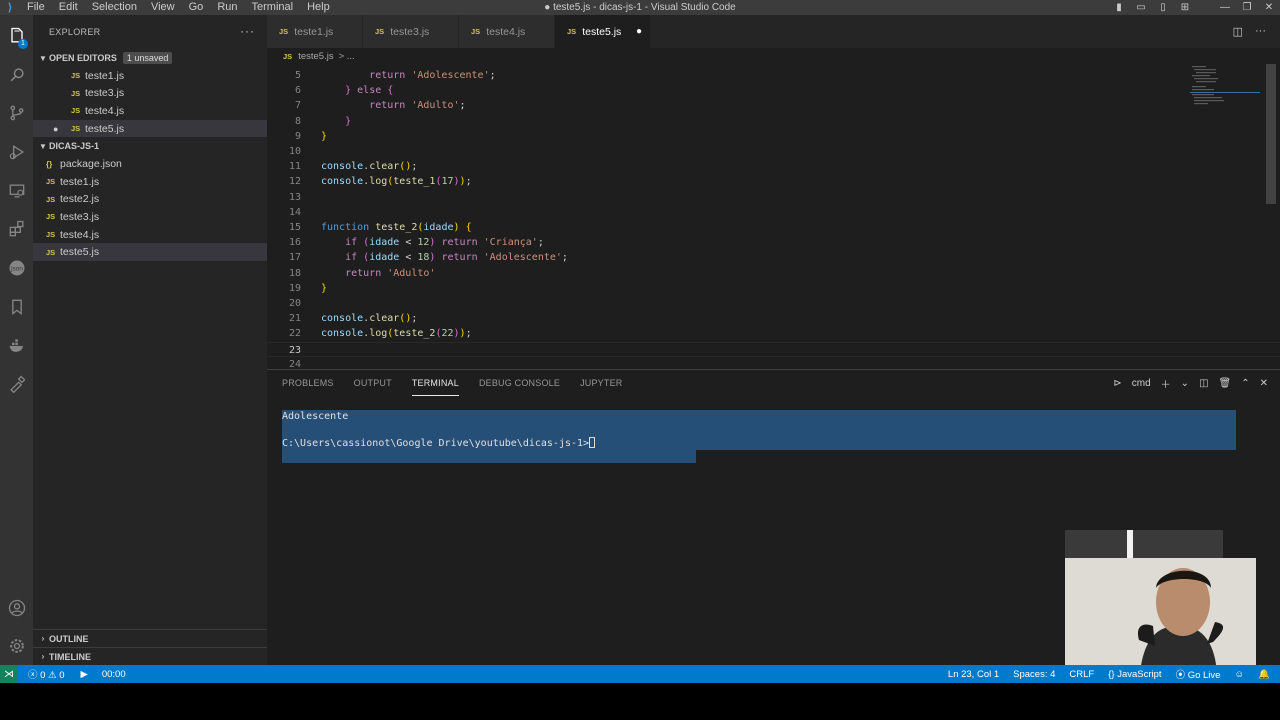  I want to click on new-terminal-icon: ＋, so click(1166, 383).